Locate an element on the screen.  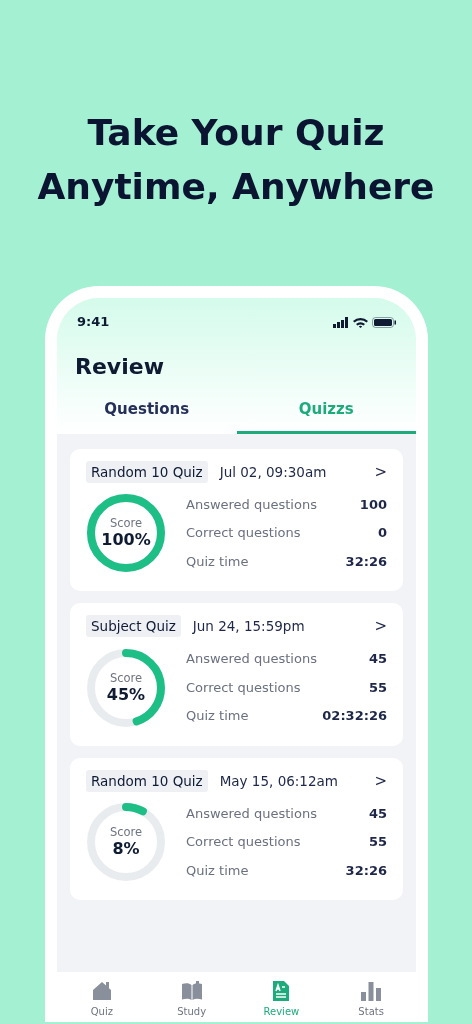
home-icon is located at coordinates (101, 991).